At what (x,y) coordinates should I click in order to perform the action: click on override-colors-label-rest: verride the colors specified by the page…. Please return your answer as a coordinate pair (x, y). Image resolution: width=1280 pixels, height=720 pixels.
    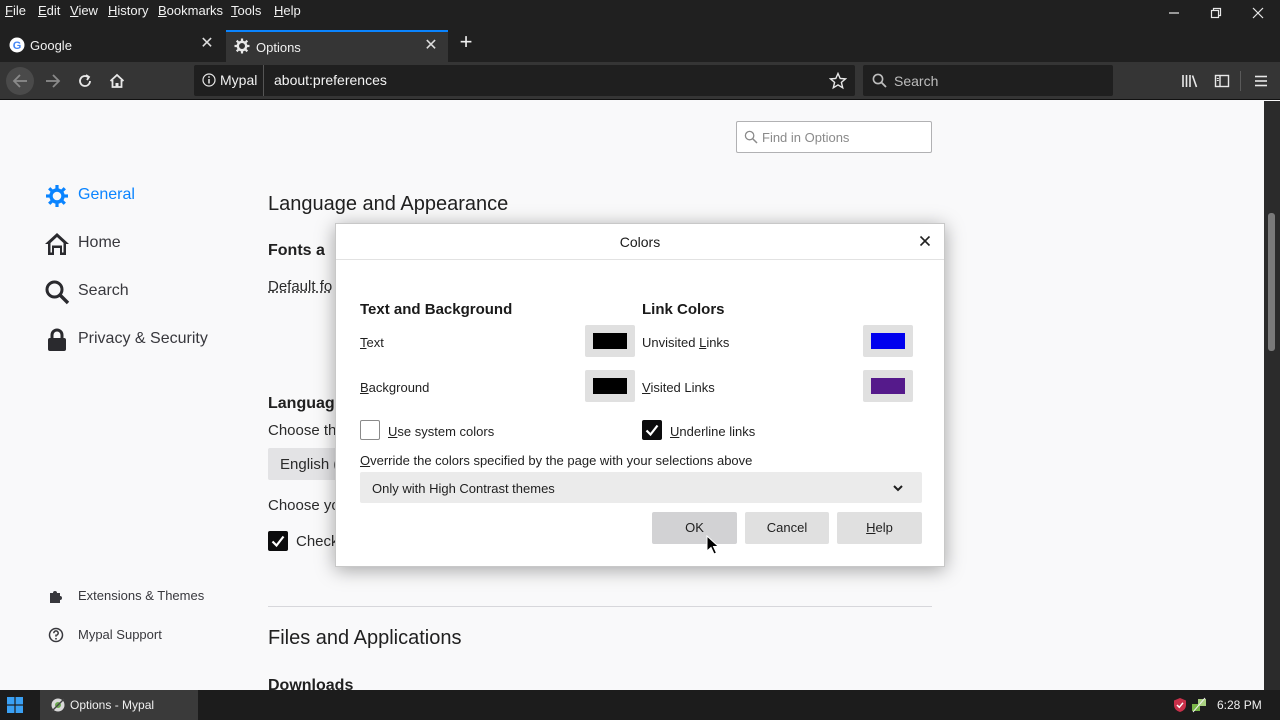
    Looking at the image, I should click on (561, 460).